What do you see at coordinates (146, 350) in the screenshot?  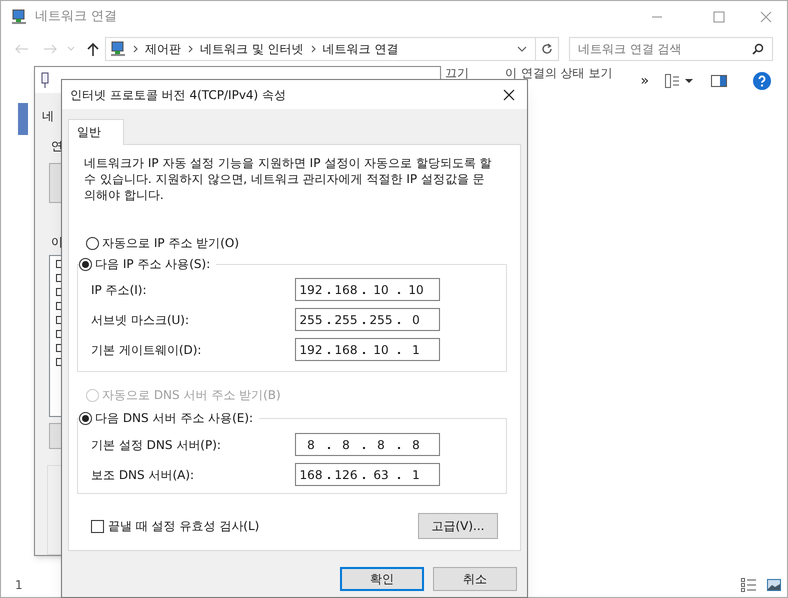 I see `field-label: 기본 게이트웨이(D):` at bounding box center [146, 350].